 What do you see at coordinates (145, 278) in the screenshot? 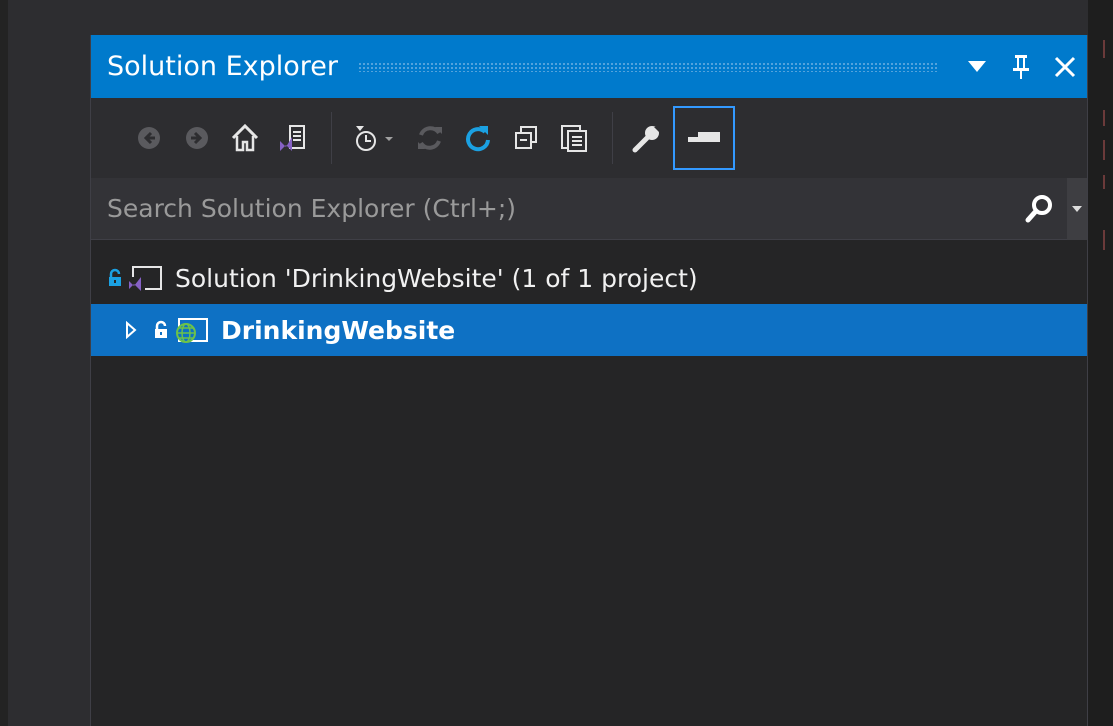
I see `solution-icon` at bounding box center [145, 278].